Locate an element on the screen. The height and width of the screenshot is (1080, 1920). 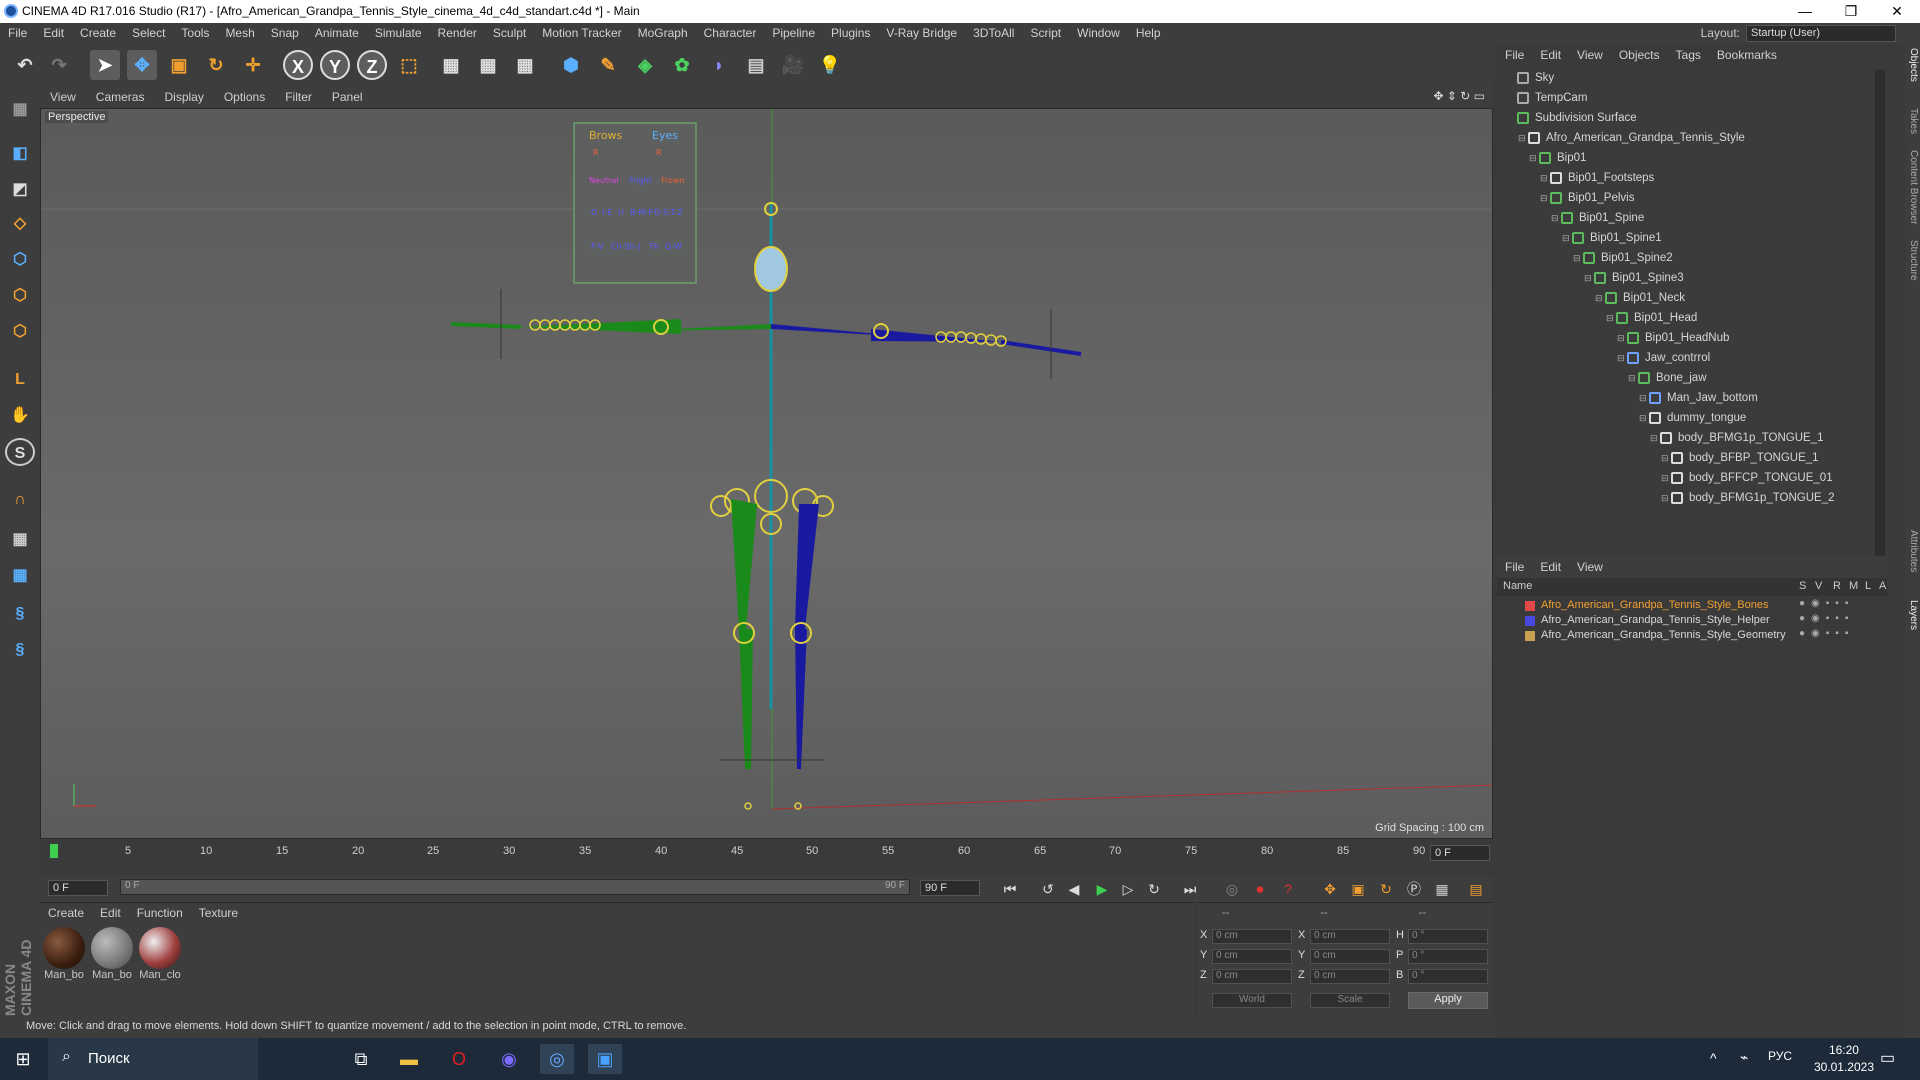
viewport-menu-filter: Filter is located at coordinates (298, 95).